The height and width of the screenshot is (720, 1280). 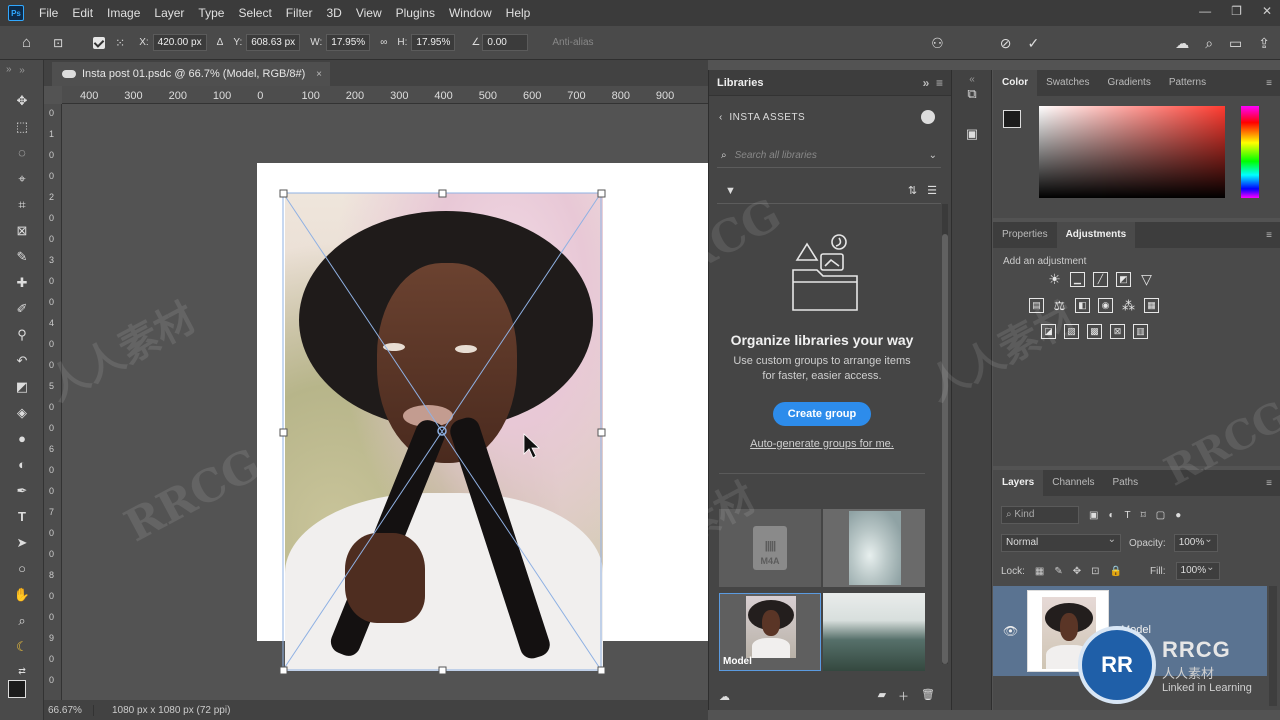 I want to click on library-back-button: ‹ INSTA ASSETS, so click(x=762, y=117).